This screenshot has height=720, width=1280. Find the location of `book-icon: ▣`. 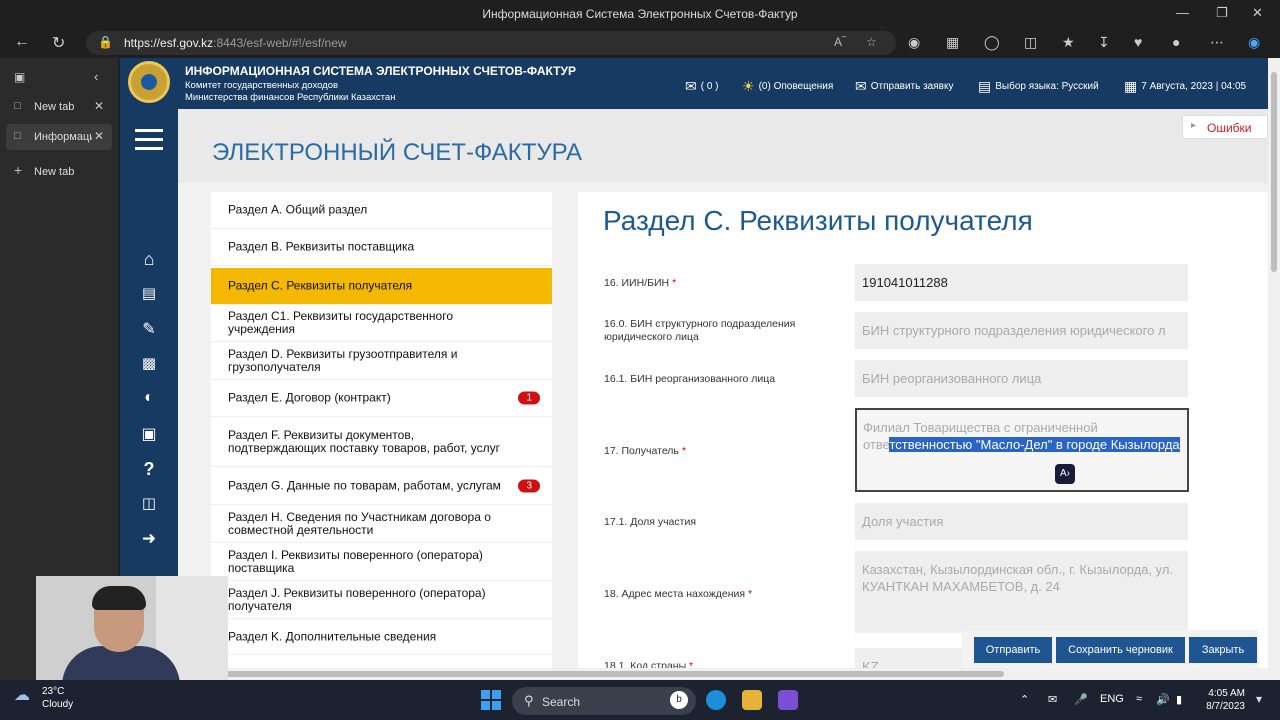

book-icon: ▣ is located at coordinates (149, 434).